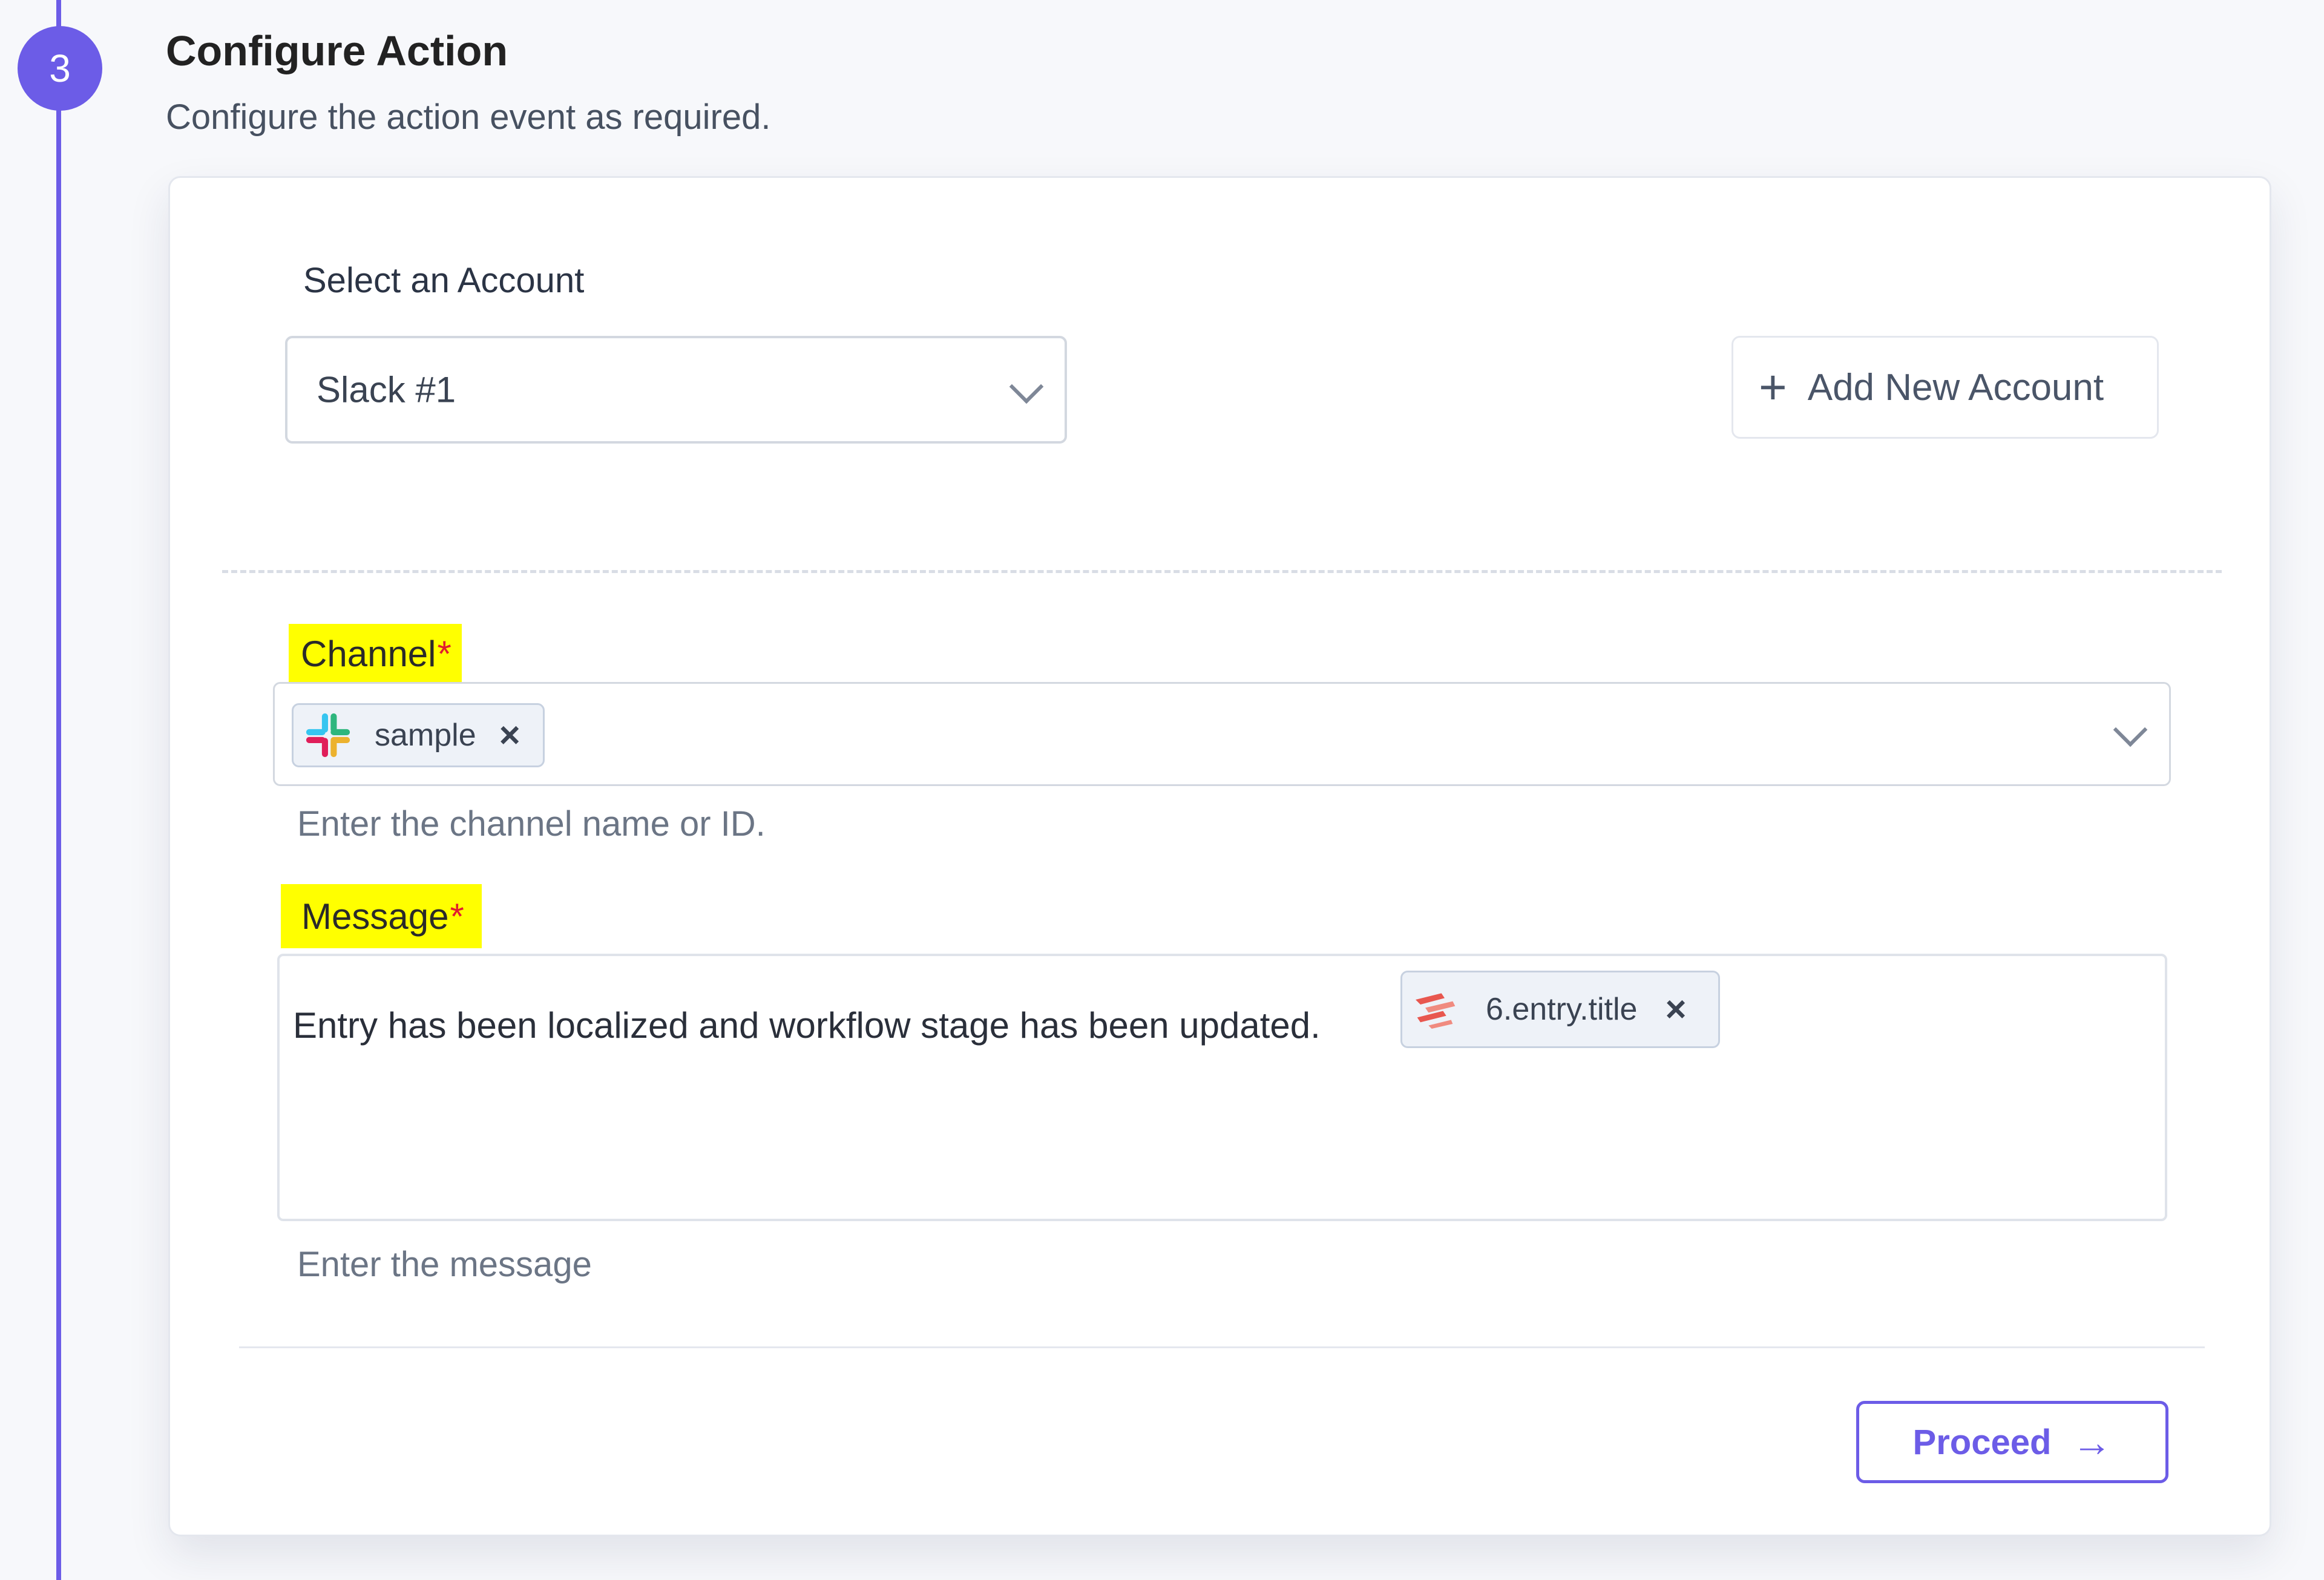 This screenshot has height=1580, width=2324. I want to click on step-title: Configure Action, so click(337, 50).